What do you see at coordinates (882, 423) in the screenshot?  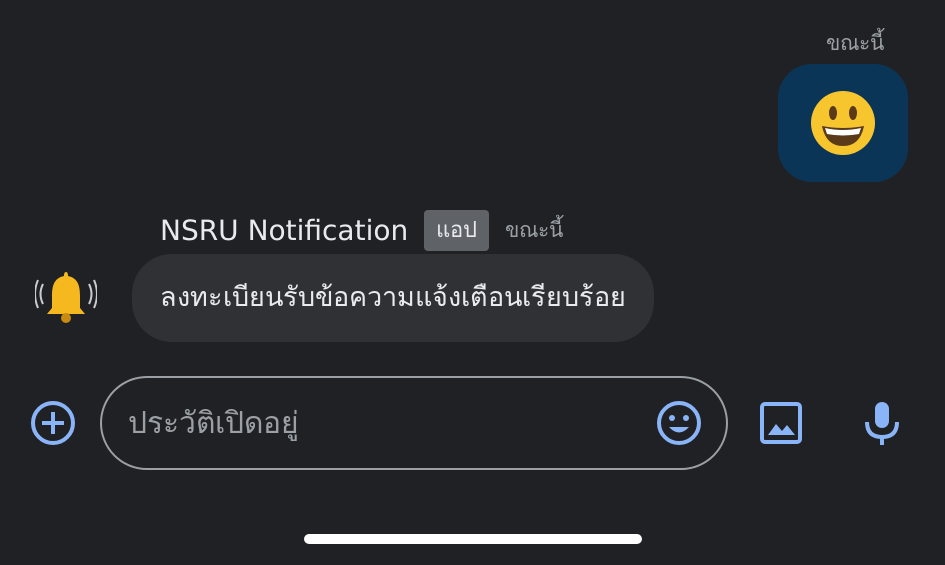 I see `microphone-button` at bounding box center [882, 423].